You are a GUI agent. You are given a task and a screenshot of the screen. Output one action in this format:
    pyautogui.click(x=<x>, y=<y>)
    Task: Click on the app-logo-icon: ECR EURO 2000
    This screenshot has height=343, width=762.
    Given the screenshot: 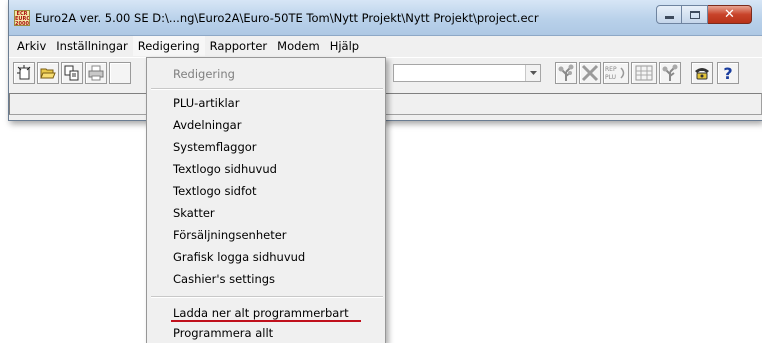 What is the action you would take?
    pyautogui.click(x=22, y=18)
    